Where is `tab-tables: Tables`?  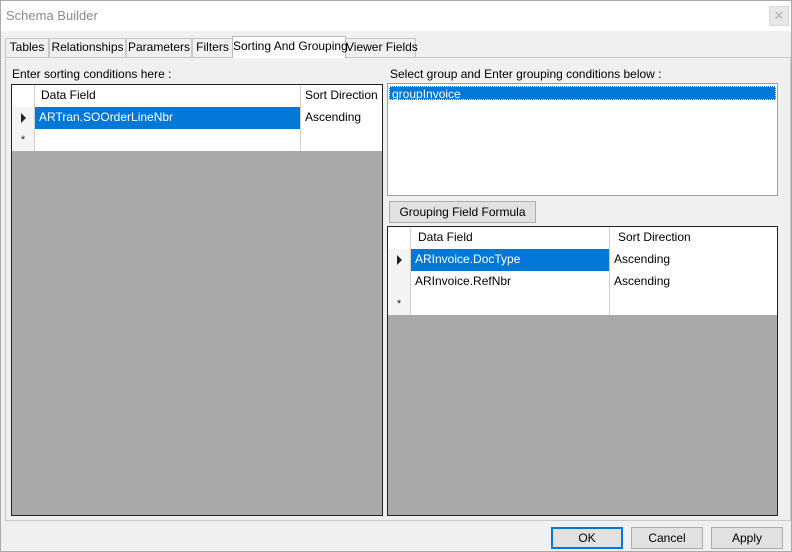 tab-tables: Tables is located at coordinates (27, 47).